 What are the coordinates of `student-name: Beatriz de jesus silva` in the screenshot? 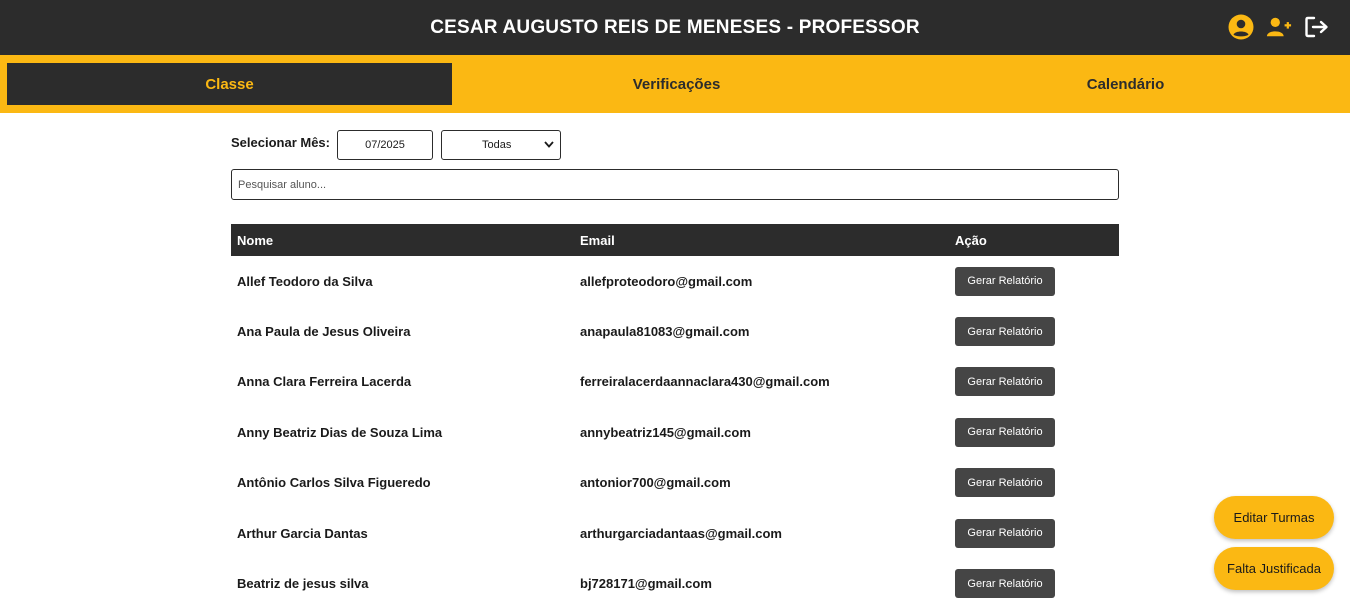 It's located at (303, 584).